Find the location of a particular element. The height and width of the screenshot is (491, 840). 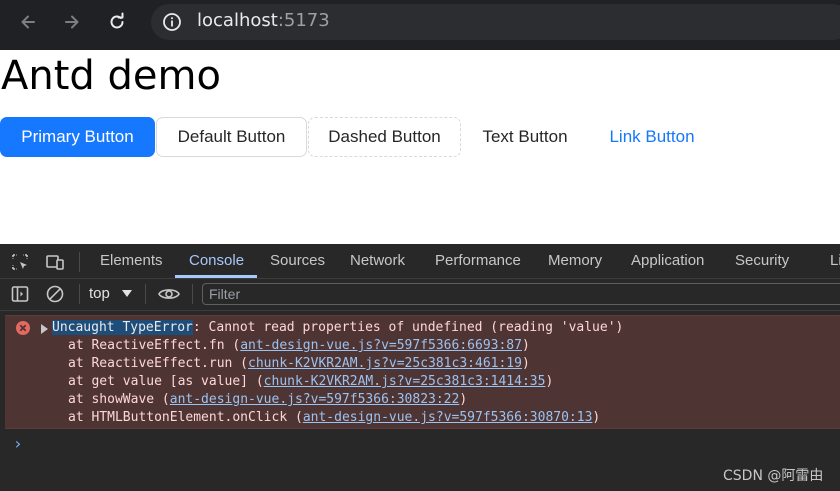

stack-frame-text: at showWave ( is located at coordinates (119, 399).